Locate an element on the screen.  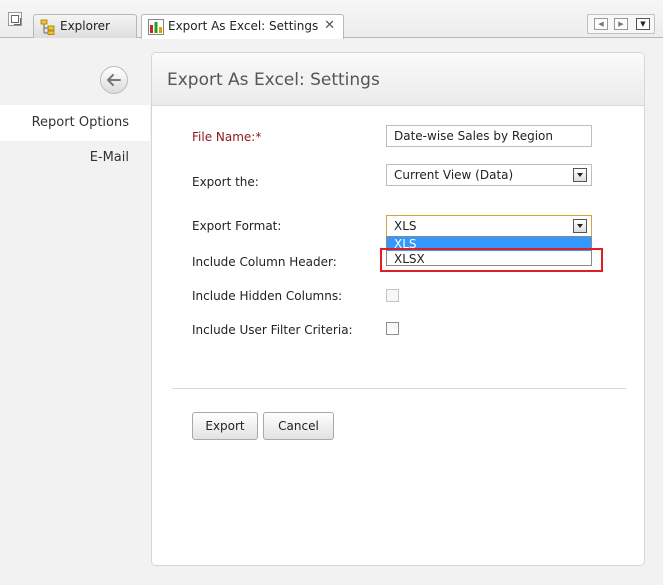
tab-navigation: ◀ ▶ ▼ is located at coordinates (621, 24).